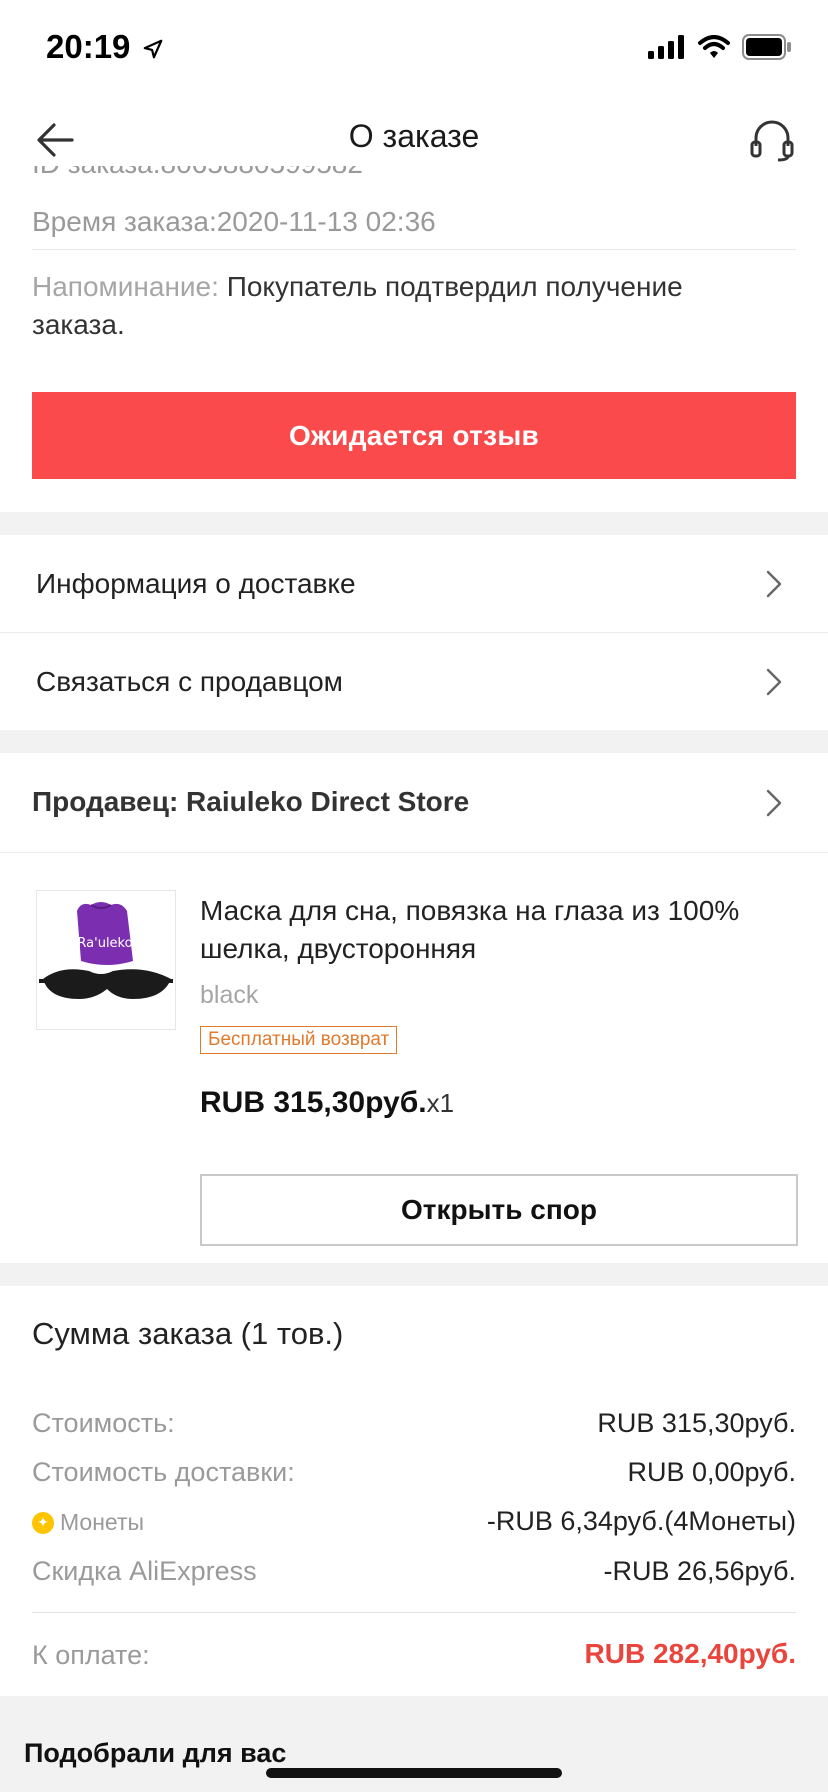 Image resolution: width=828 pixels, height=1792 pixels. Describe the element at coordinates (144, 1571) in the screenshot. I see `discount-label: Скидка AliExpress` at that location.